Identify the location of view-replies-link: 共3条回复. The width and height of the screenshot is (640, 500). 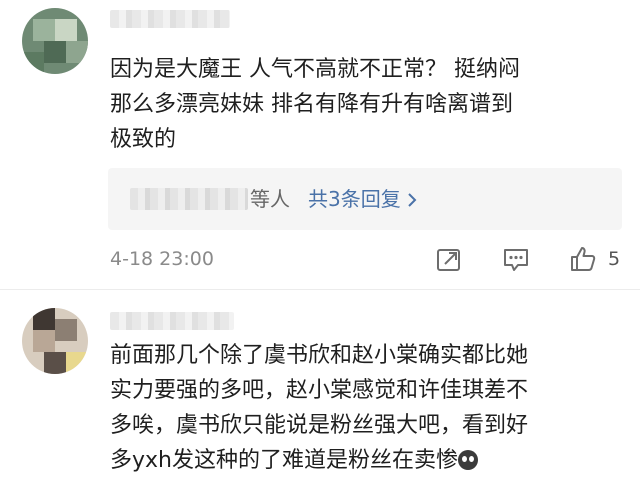
(362, 199).